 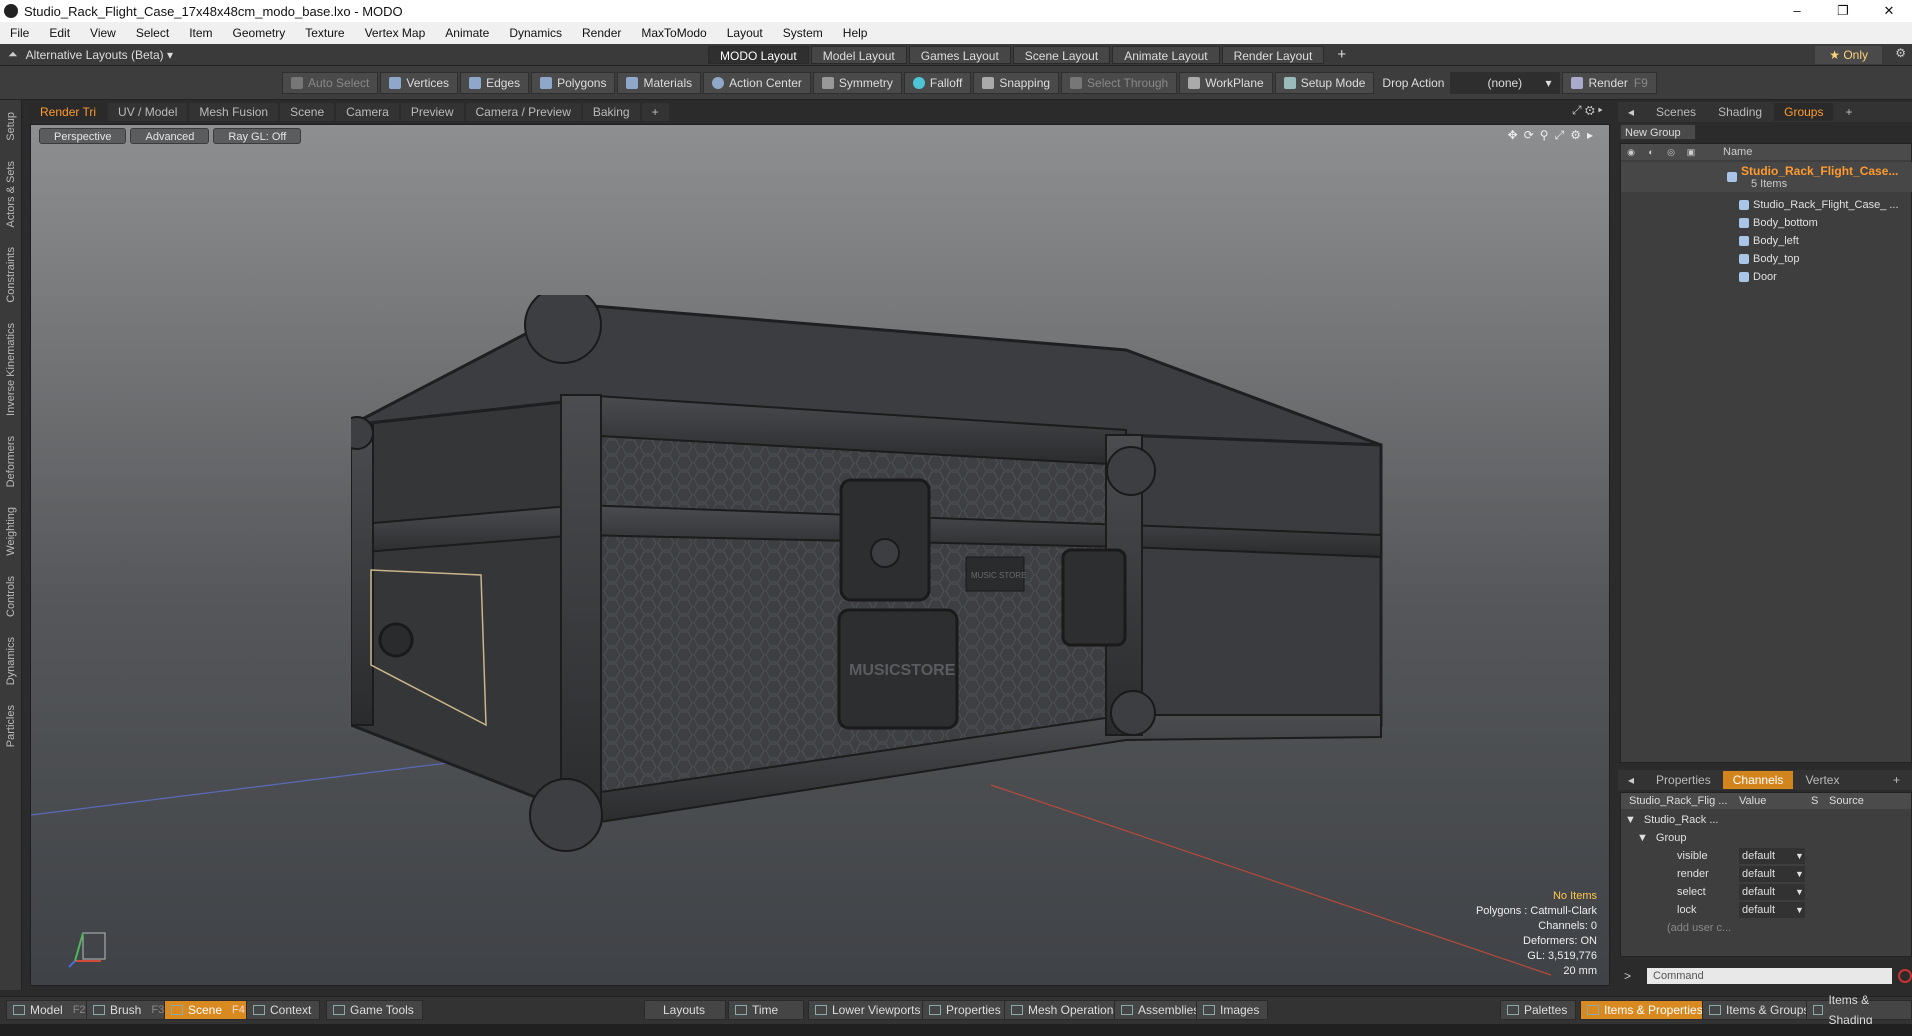 I want to click on channel-tree-group: ▼ Group, so click(x=1766, y=838).